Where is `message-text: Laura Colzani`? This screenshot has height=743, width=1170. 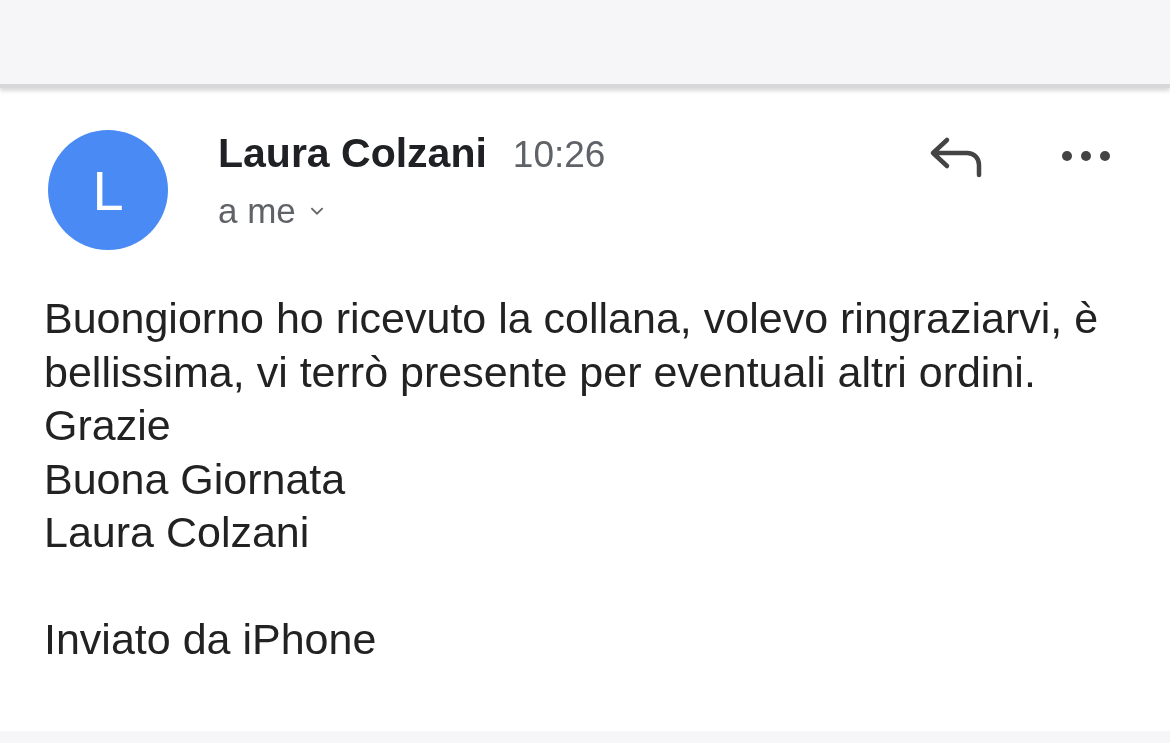 message-text: Laura Colzani is located at coordinates (177, 532).